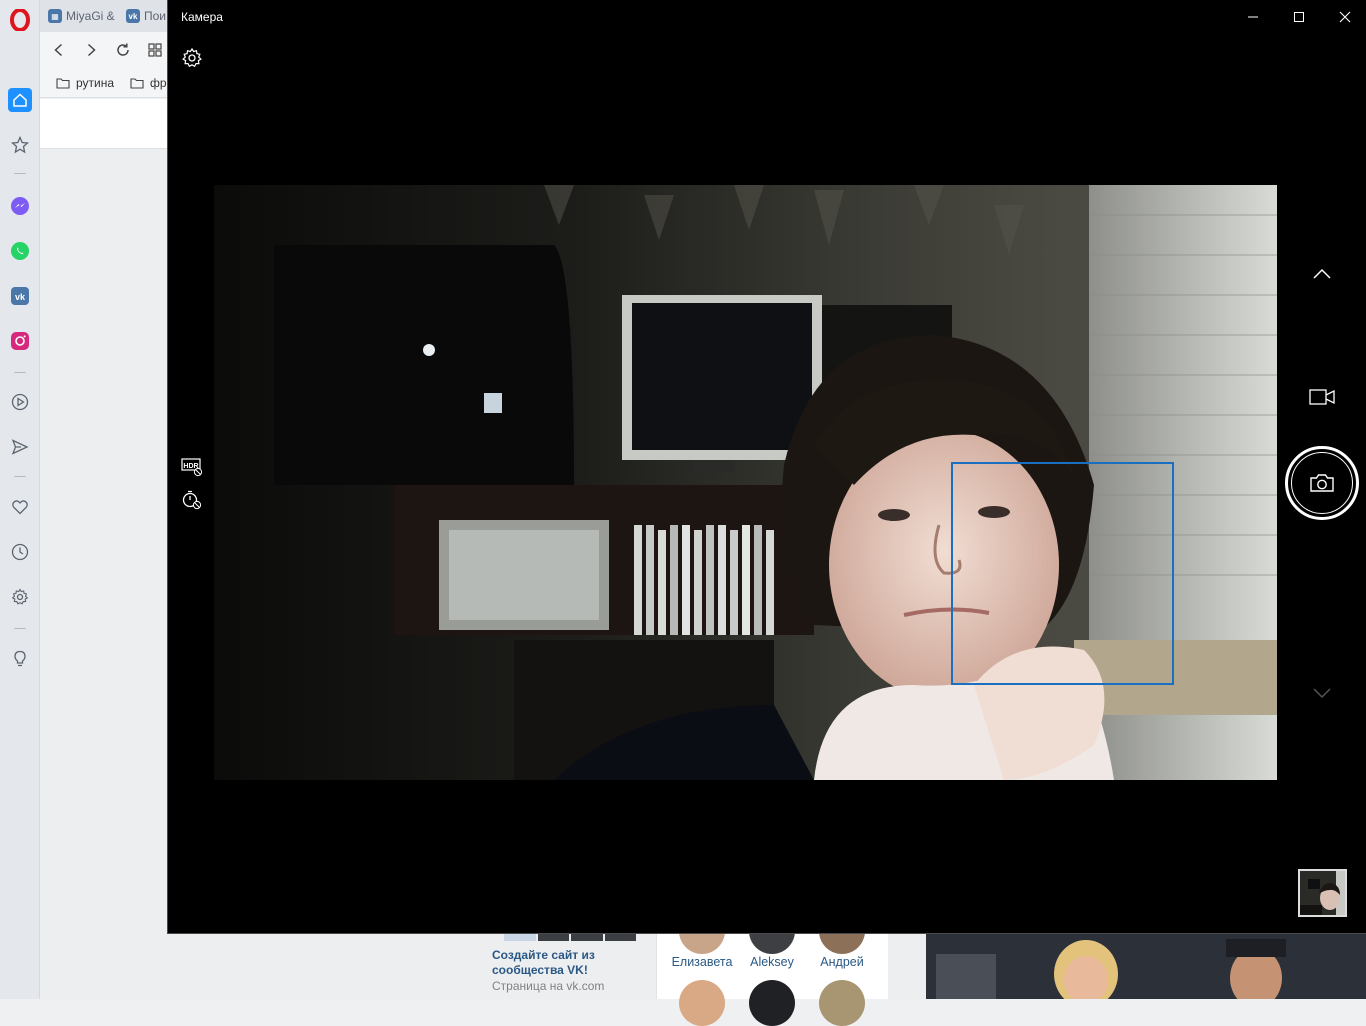 The width and height of the screenshot is (1366, 1026). I want to click on tab-label: Пои, so click(155, 16).